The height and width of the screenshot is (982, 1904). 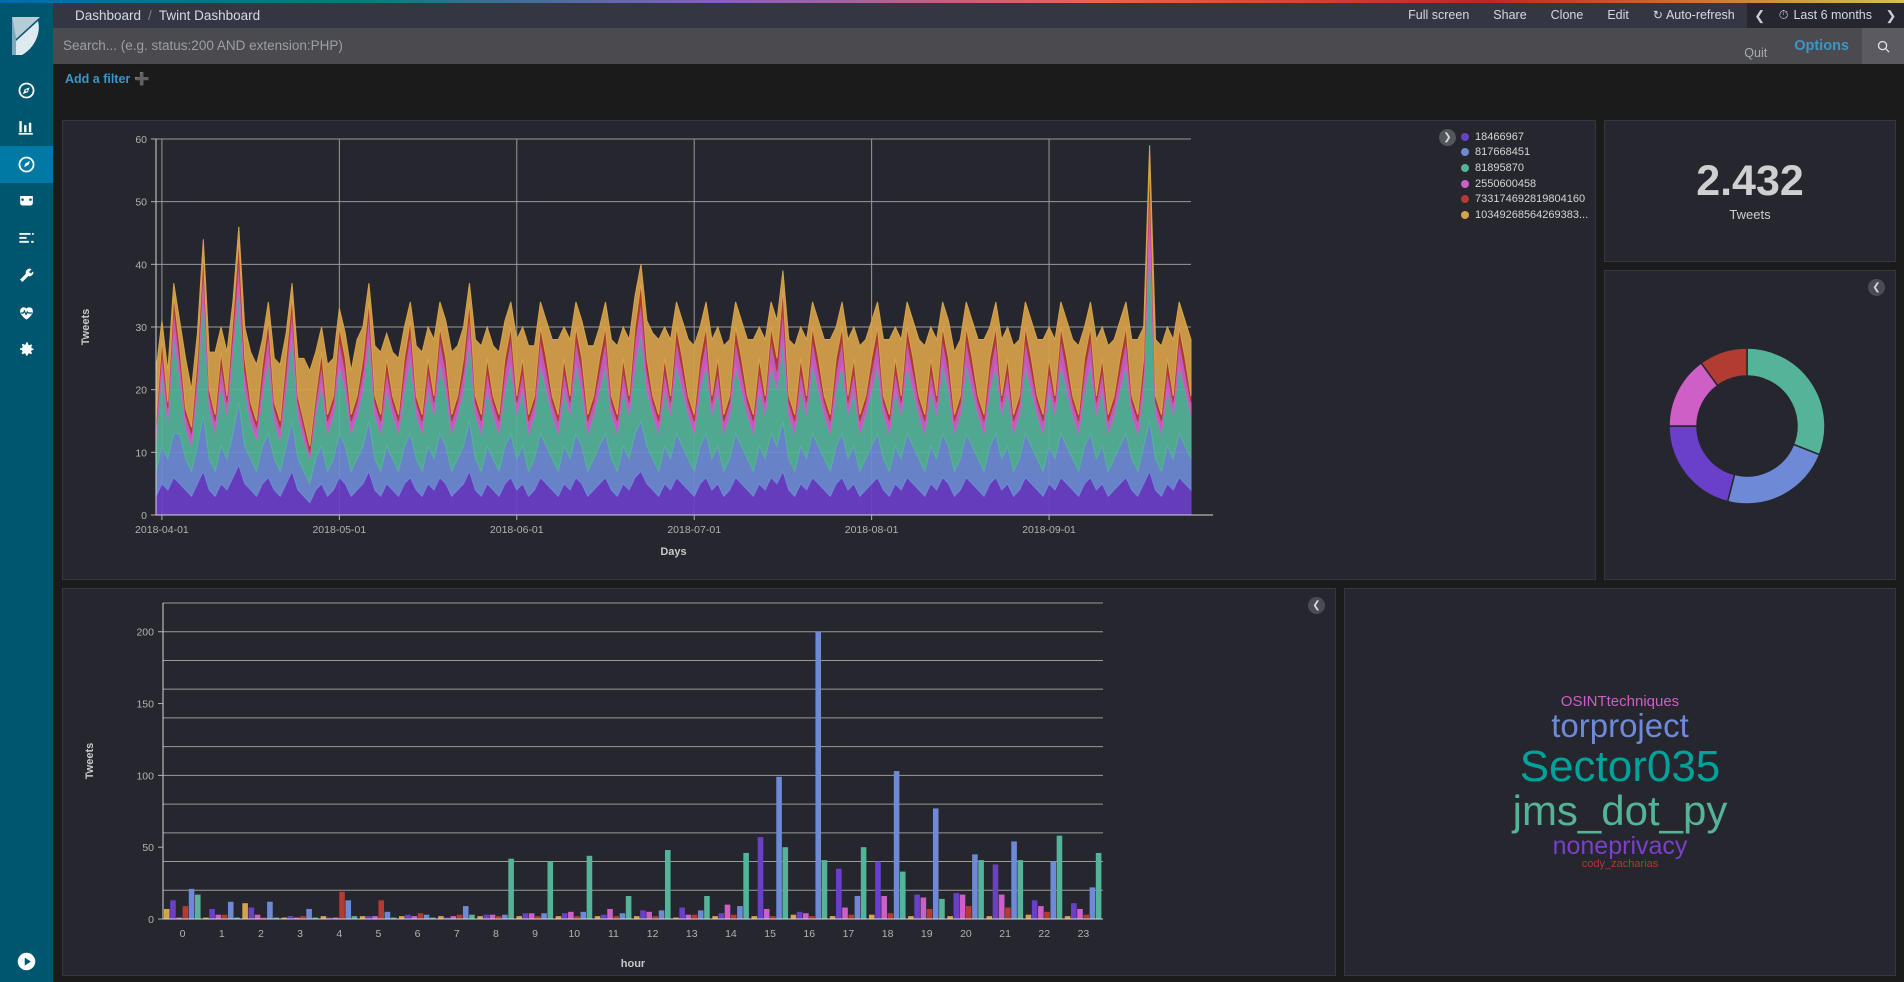 What do you see at coordinates (26, 238) in the screenshot?
I see `sidebar-item-timelion` at bounding box center [26, 238].